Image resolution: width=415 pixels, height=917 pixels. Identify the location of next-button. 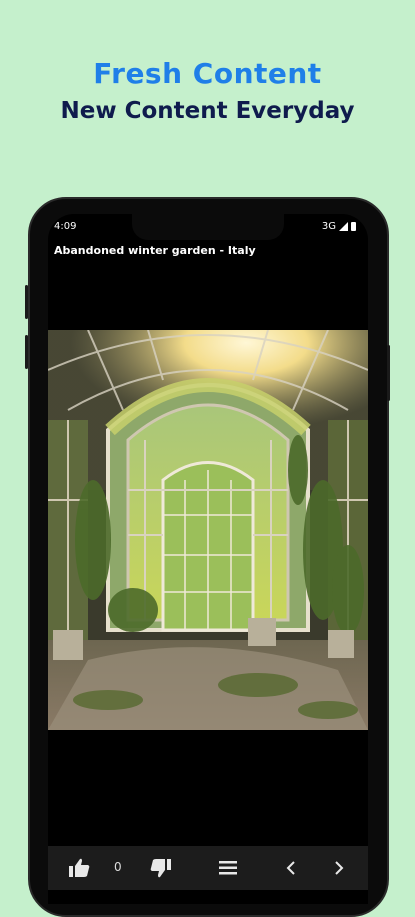
(339, 868).